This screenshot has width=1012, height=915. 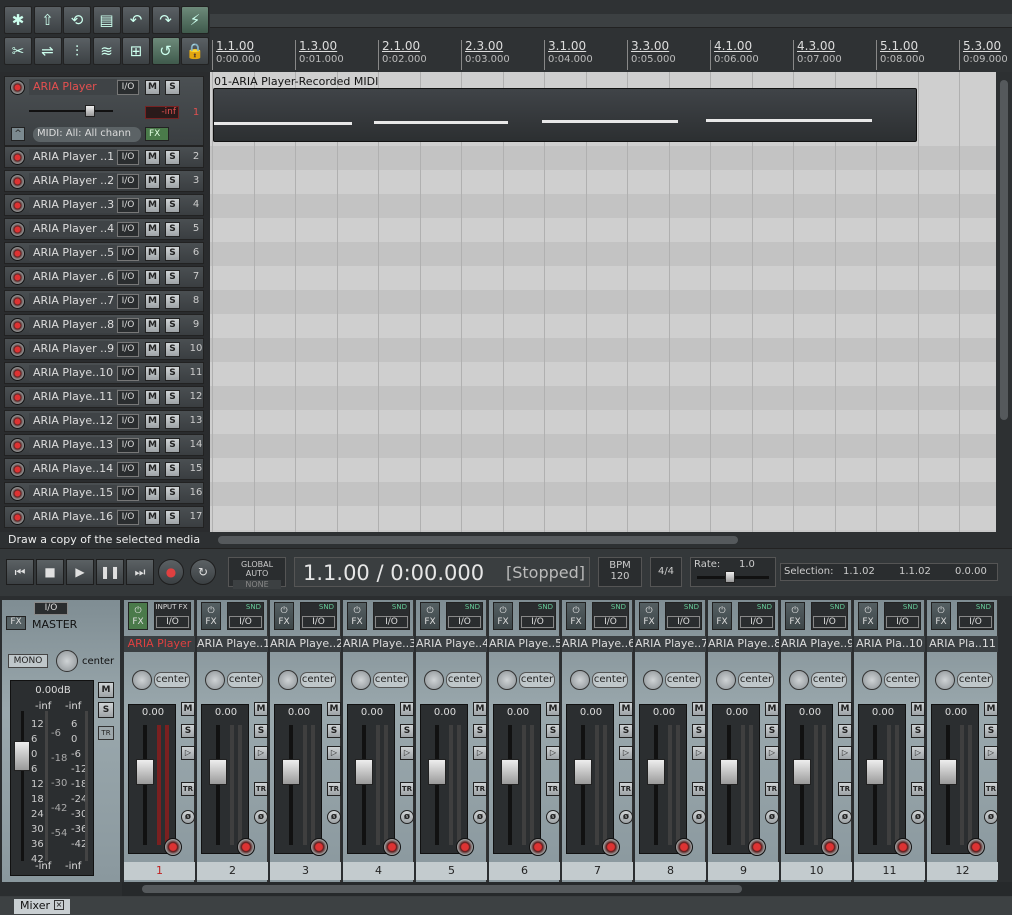 I want to click on master-fader-track, so click(x=22, y=786).